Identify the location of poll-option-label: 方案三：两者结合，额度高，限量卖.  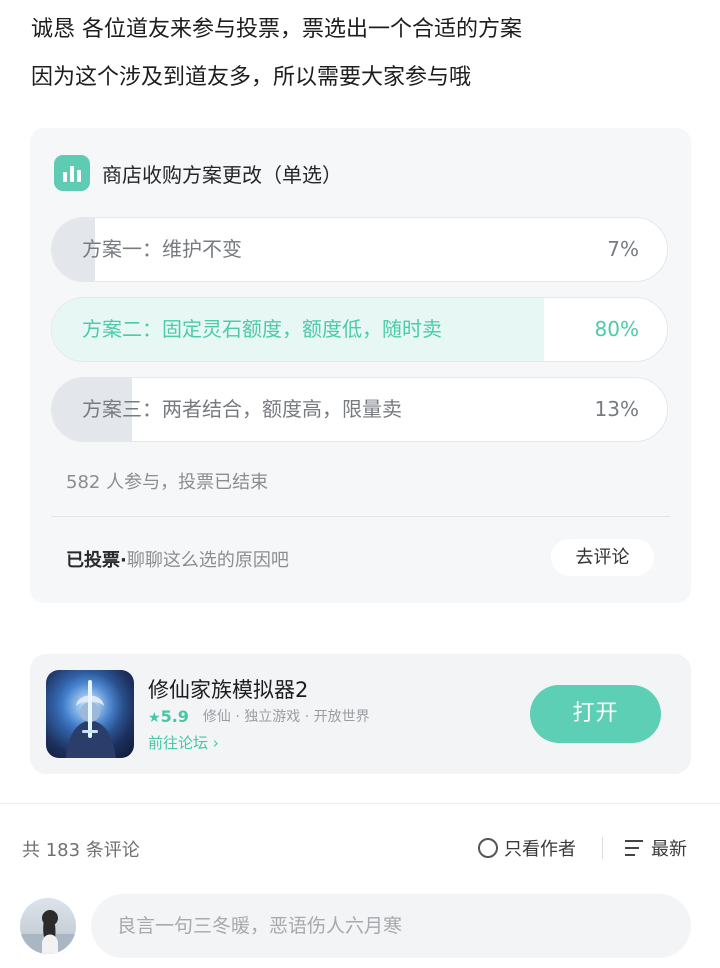
(242, 409).